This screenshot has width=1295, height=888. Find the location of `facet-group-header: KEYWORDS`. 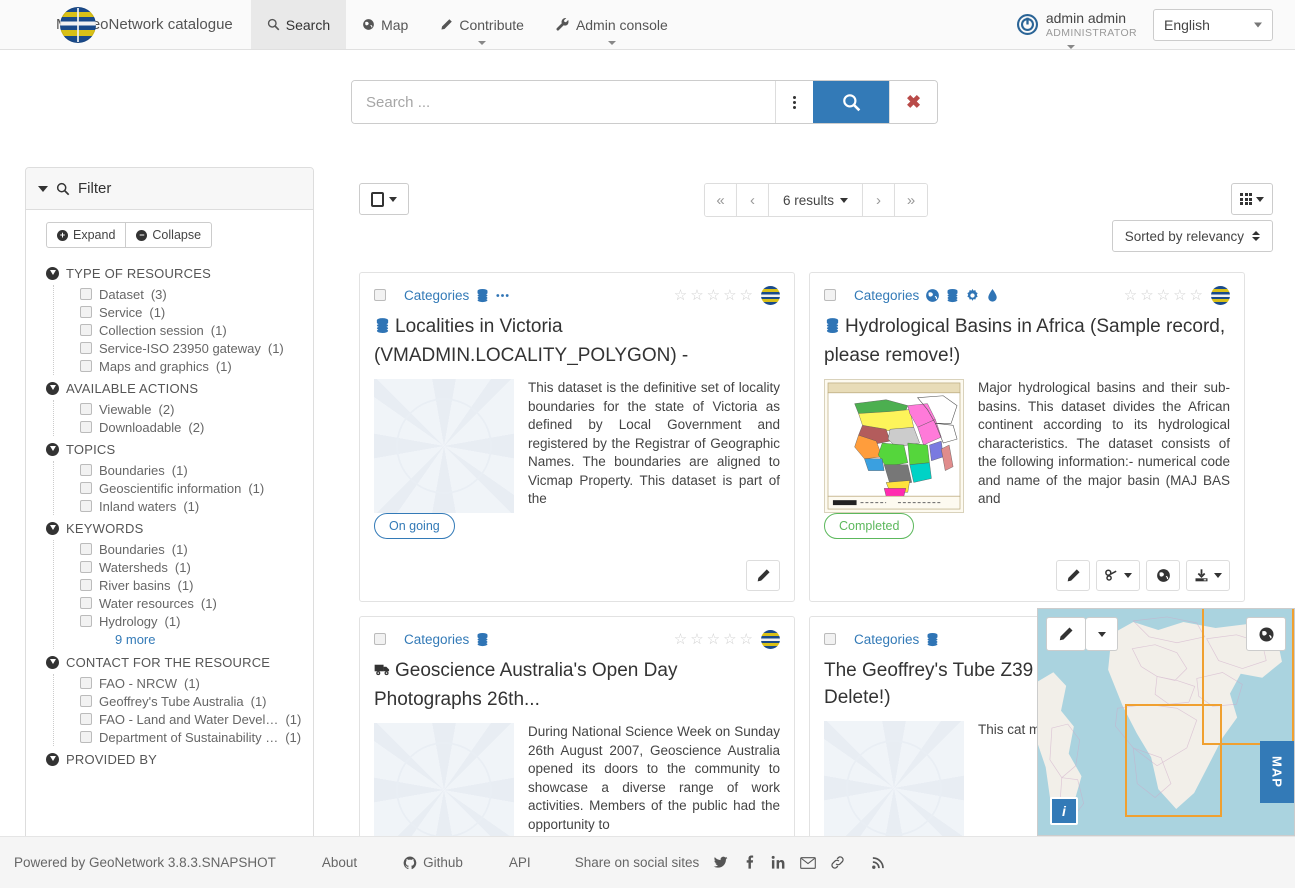

facet-group-header: KEYWORDS is located at coordinates (169, 528).